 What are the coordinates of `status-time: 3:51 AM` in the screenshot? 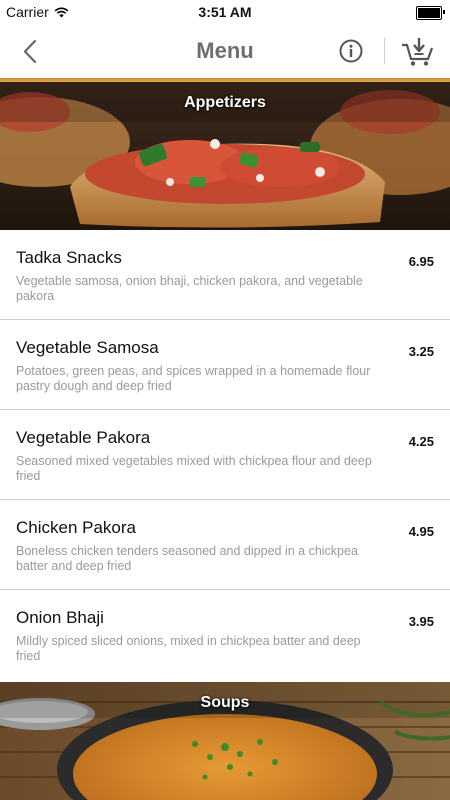 It's located at (225, 12).